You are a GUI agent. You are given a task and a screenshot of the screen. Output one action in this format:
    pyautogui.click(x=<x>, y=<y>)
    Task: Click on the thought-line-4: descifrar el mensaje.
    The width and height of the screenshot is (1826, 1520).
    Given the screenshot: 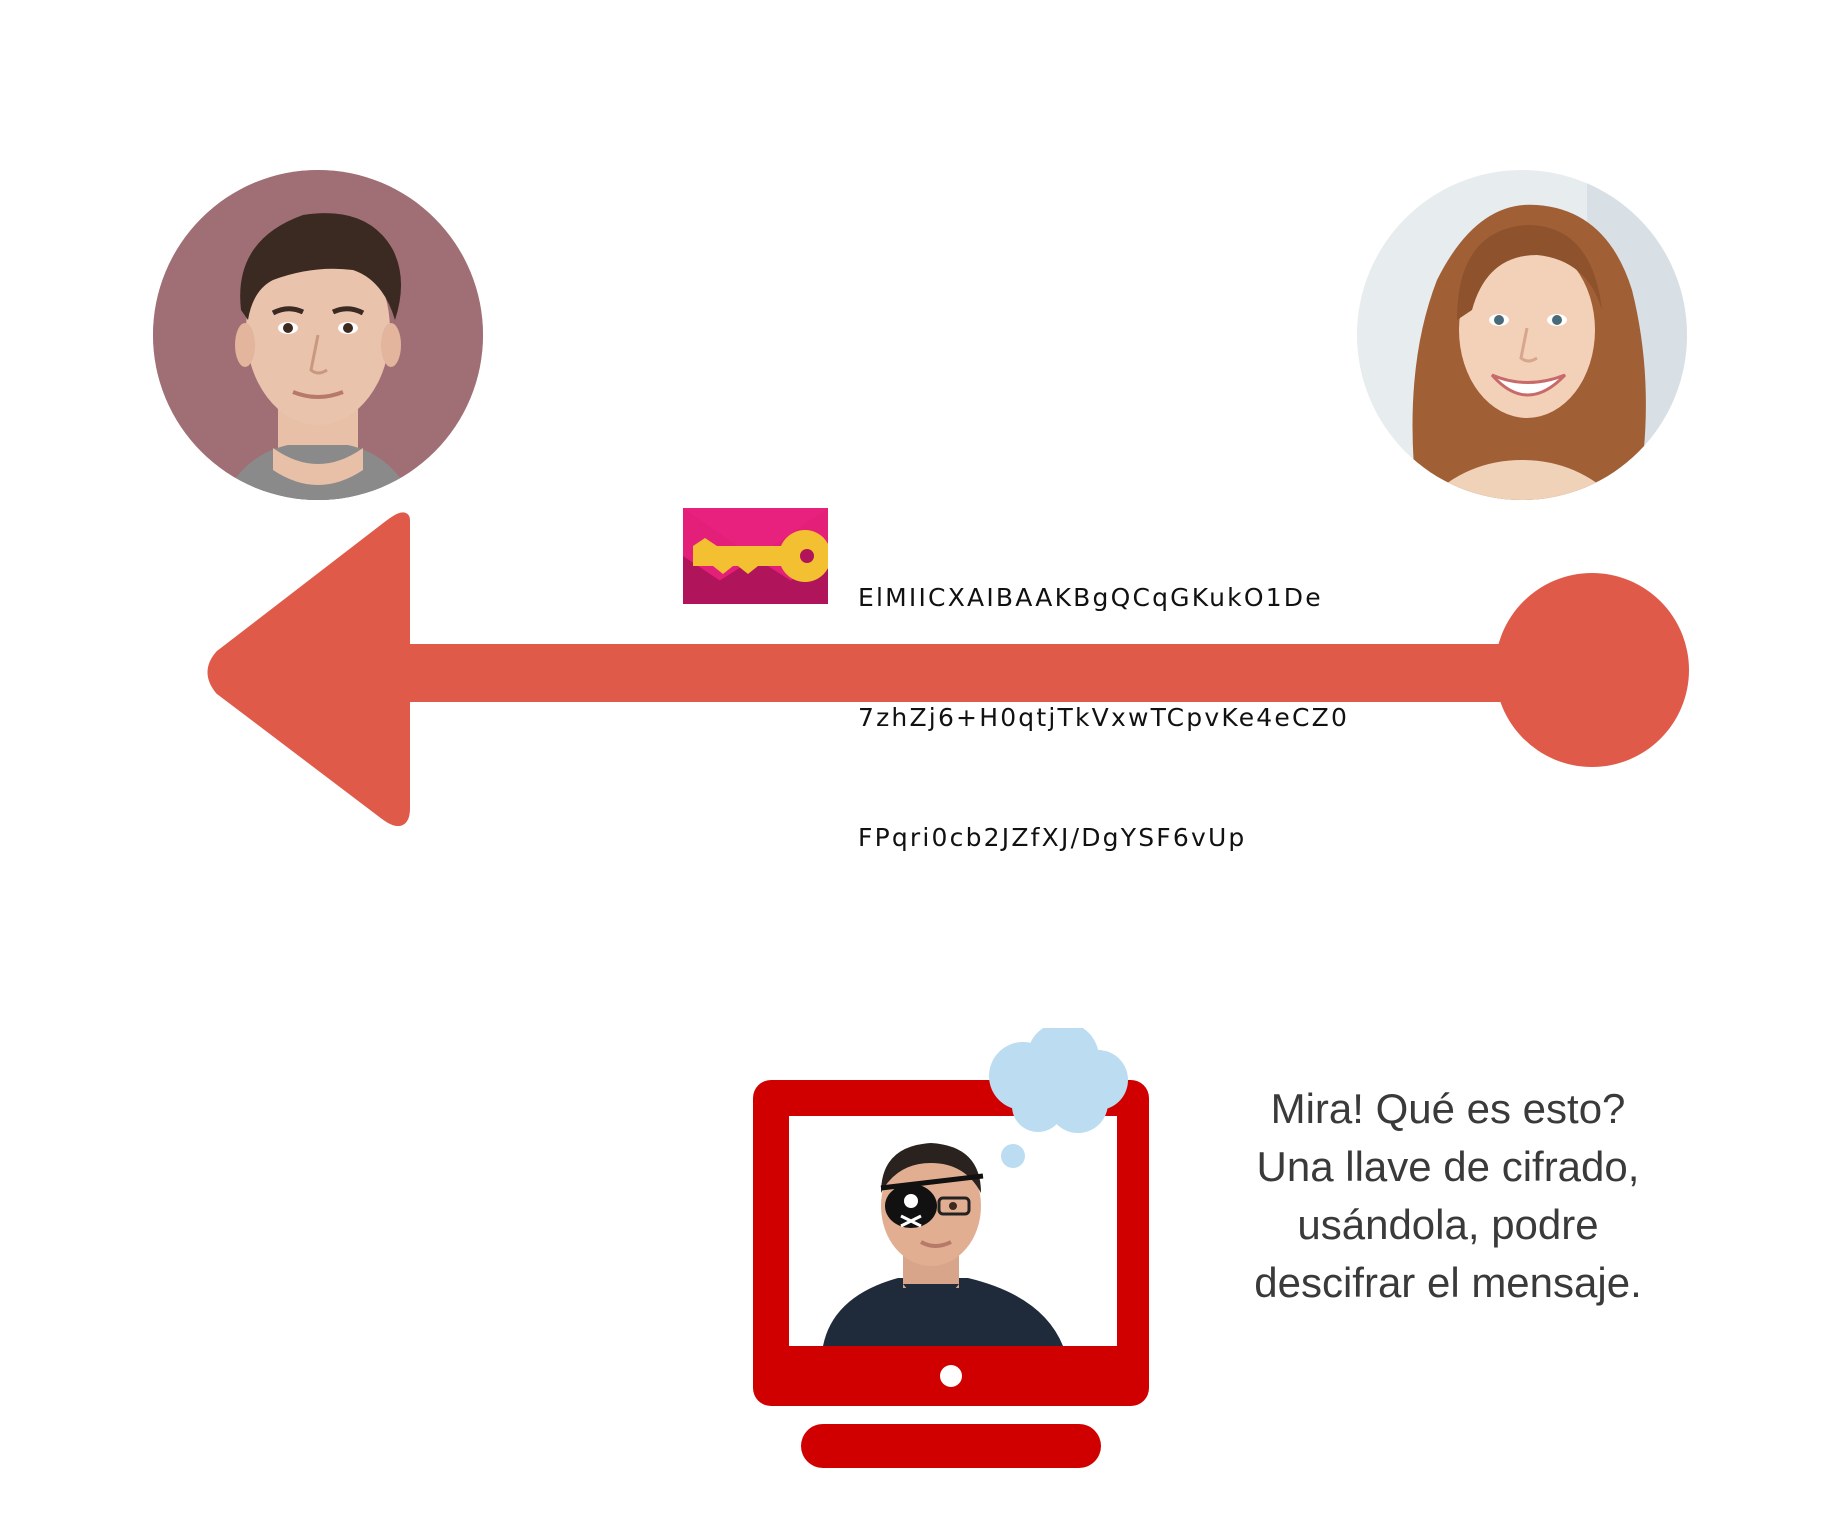 What is the action you would take?
    pyautogui.click(x=1448, y=1282)
    